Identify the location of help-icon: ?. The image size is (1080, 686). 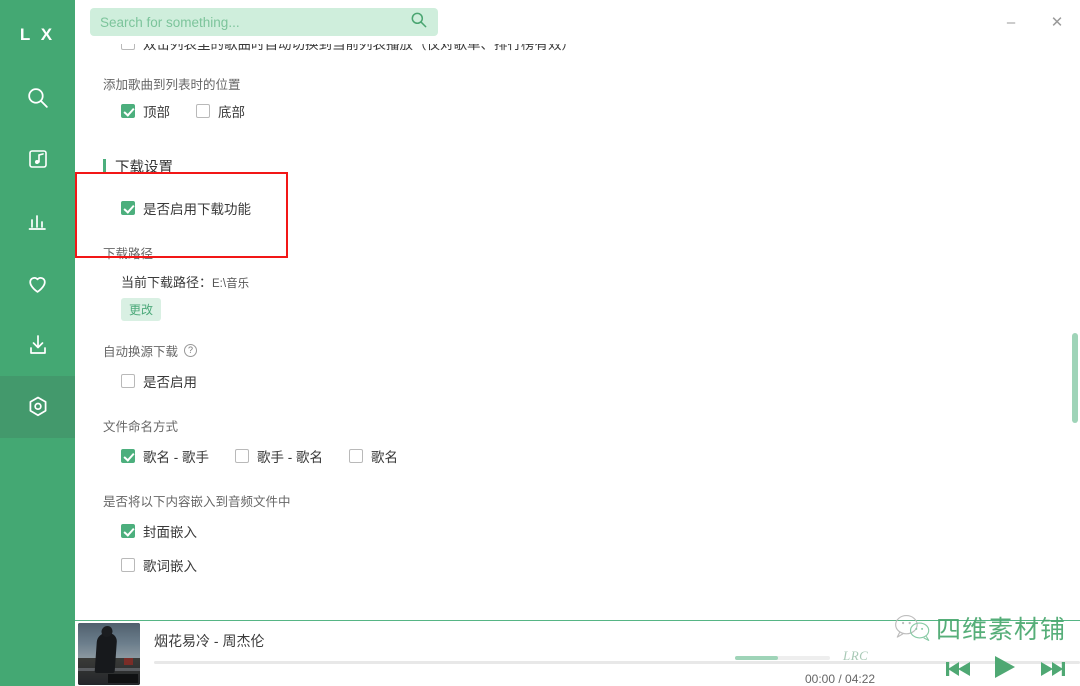
(191, 350).